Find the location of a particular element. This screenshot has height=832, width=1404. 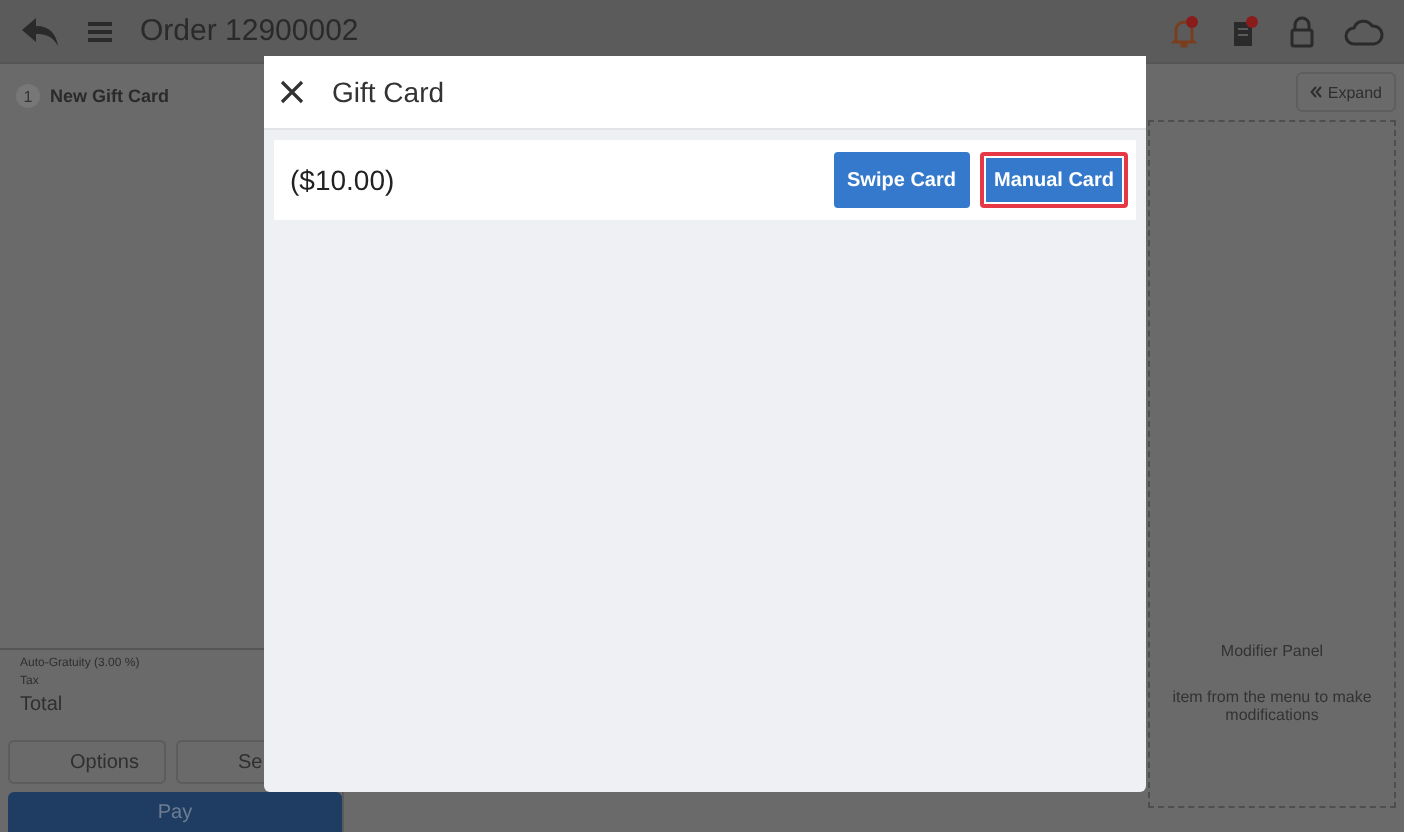

pay-button: Pay is located at coordinates (175, 812).